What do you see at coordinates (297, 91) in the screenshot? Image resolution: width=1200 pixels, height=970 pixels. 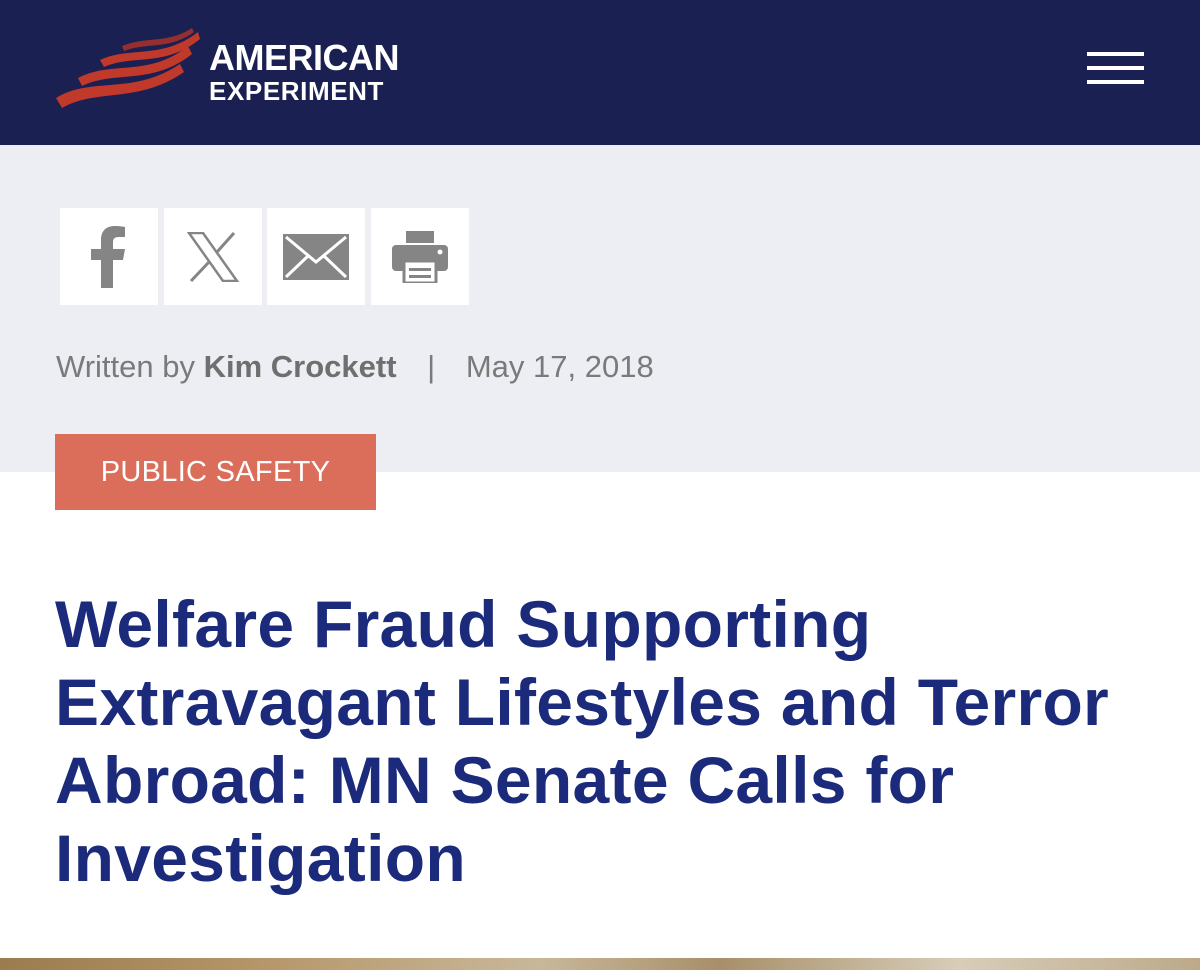 I see `logo-line-2: EXPERIMENT` at bounding box center [297, 91].